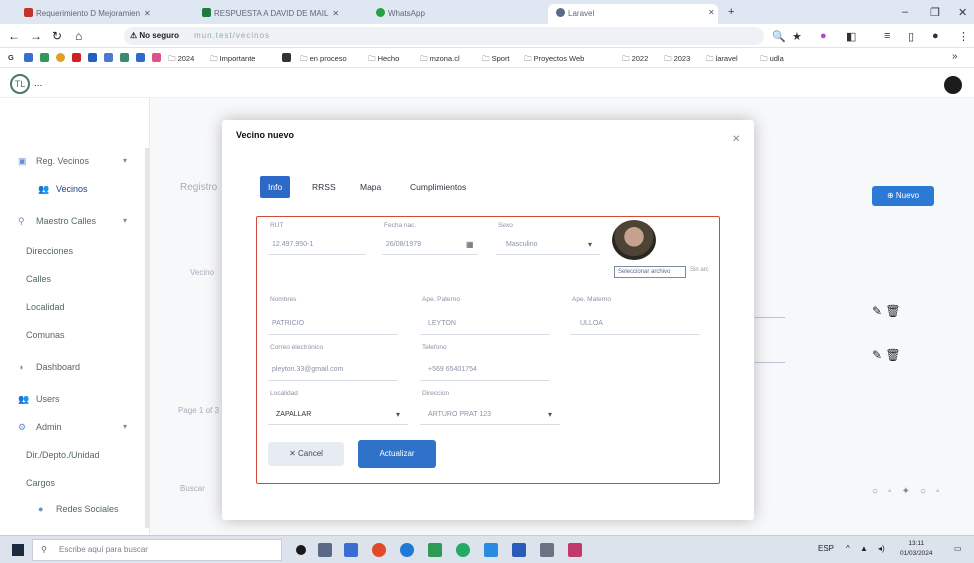 The width and height of the screenshot is (974, 563). What do you see at coordinates (491, 550) in the screenshot?
I see `vscode-icon` at bounding box center [491, 550].